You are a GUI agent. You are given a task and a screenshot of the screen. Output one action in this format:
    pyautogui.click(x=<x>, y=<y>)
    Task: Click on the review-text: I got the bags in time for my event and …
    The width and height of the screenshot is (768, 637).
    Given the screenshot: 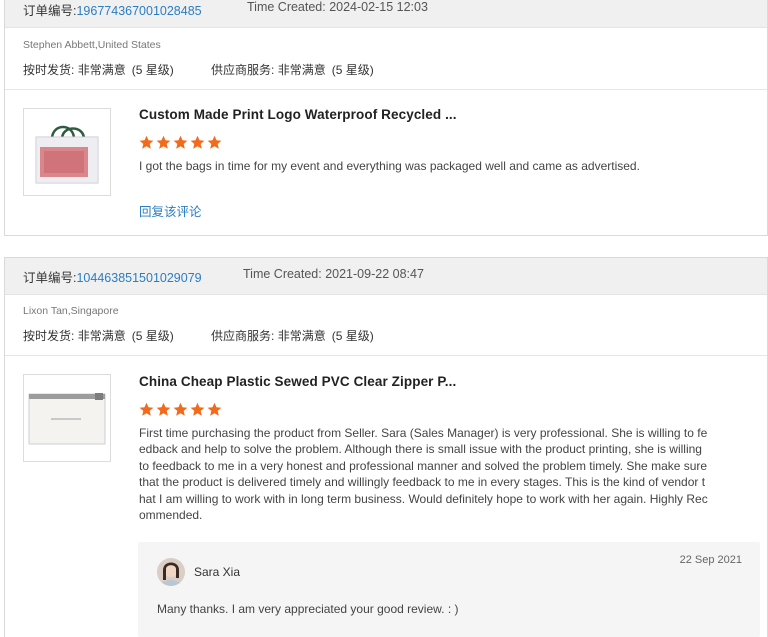 What is the action you would take?
    pyautogui.click(x=389, y=166)
    